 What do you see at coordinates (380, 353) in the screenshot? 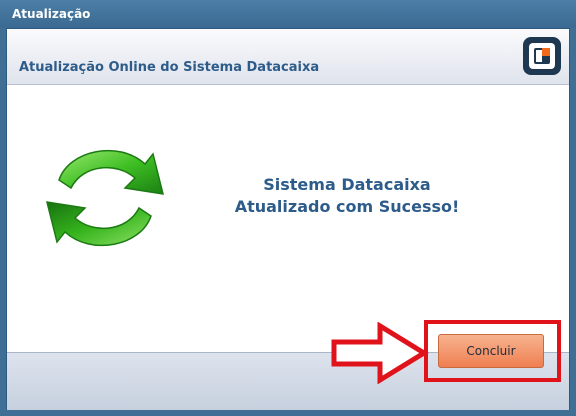
I see `red-arrow-annotation-icon` at bounding box center [380, 353].